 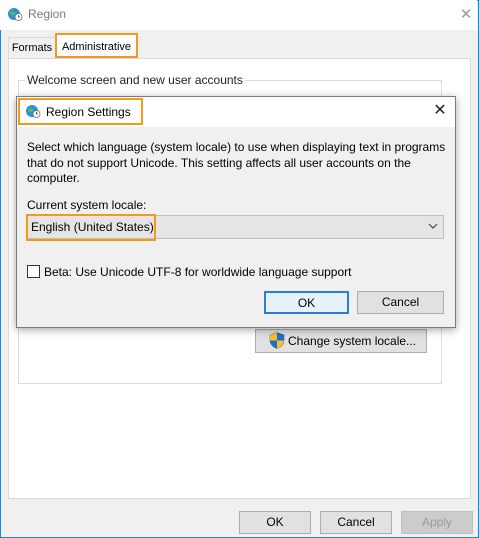 I want to click on dialog-ok-button: OK, so click(x=306, y=302).